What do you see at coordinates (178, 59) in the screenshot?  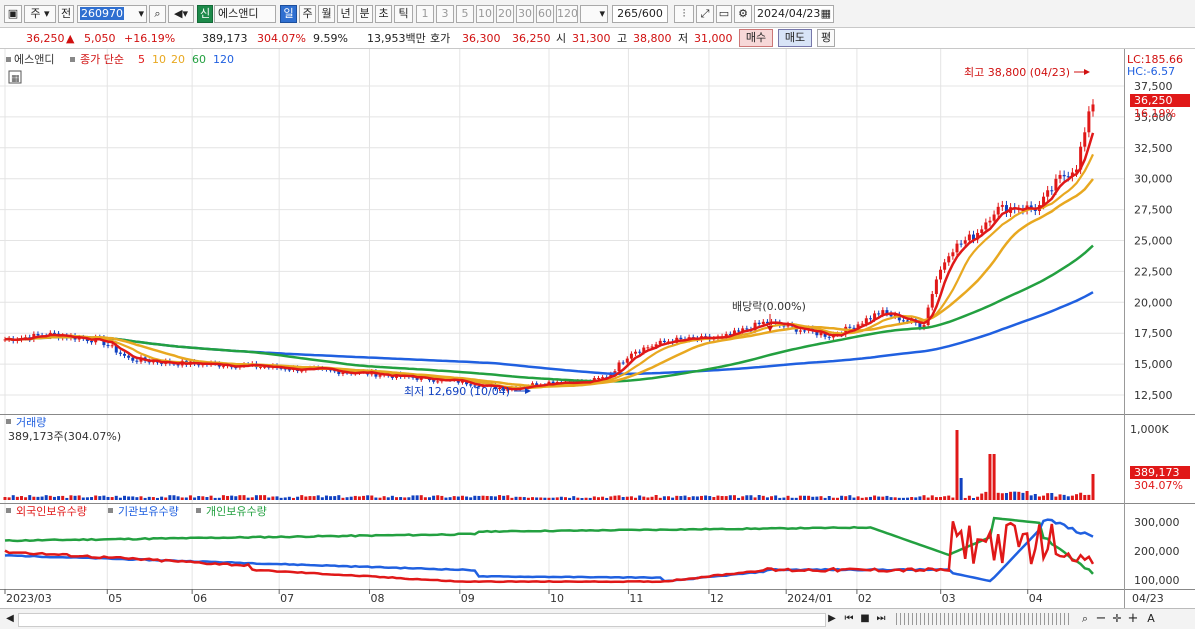 I see `legend-ma20: 20` at bounding box center [178, 59].